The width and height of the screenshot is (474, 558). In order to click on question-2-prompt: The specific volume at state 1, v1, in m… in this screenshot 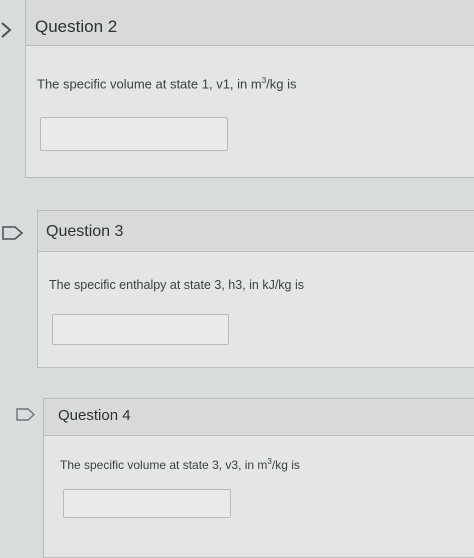, I will do `click(167, 83)`.